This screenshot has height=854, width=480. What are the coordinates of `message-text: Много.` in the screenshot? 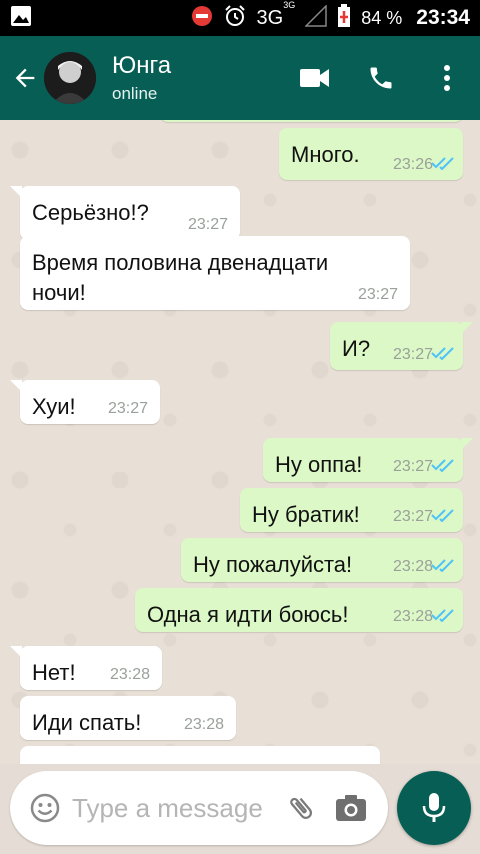 It's located at (325, 154).